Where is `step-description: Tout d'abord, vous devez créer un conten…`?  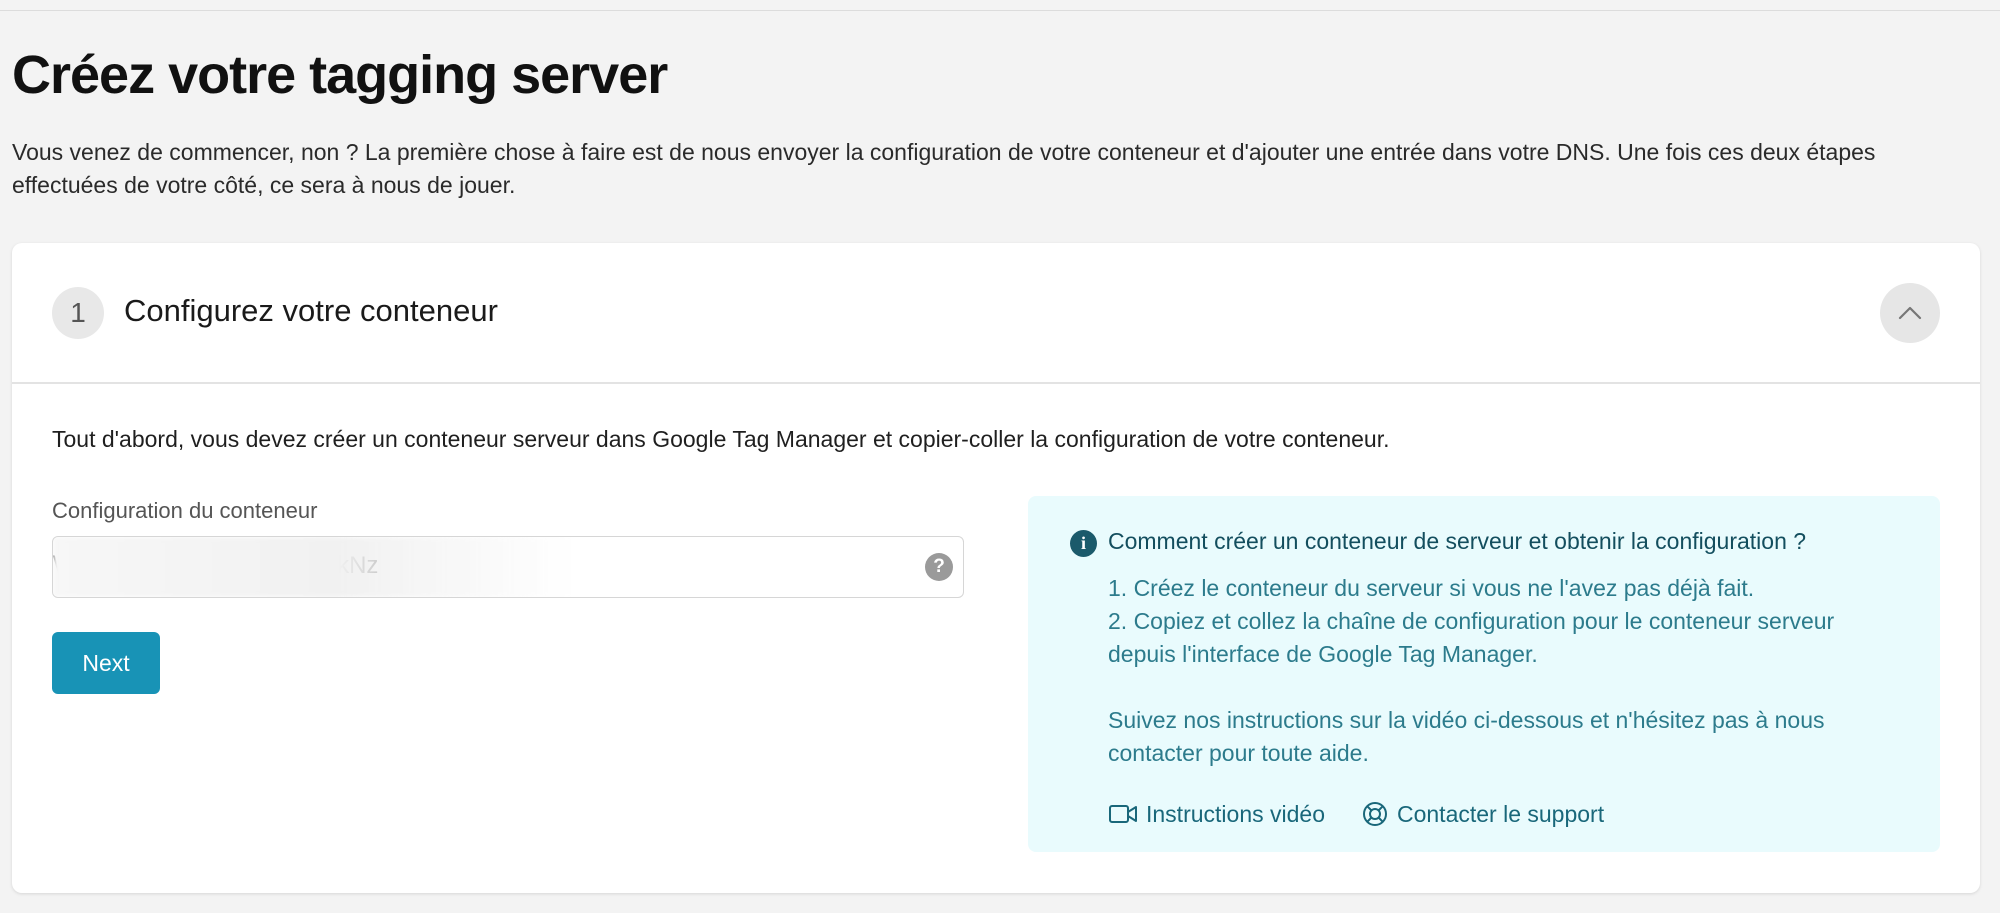 step-description: Tout d'abord, vous devez créer un conten… is located at coordinates (721, 439).